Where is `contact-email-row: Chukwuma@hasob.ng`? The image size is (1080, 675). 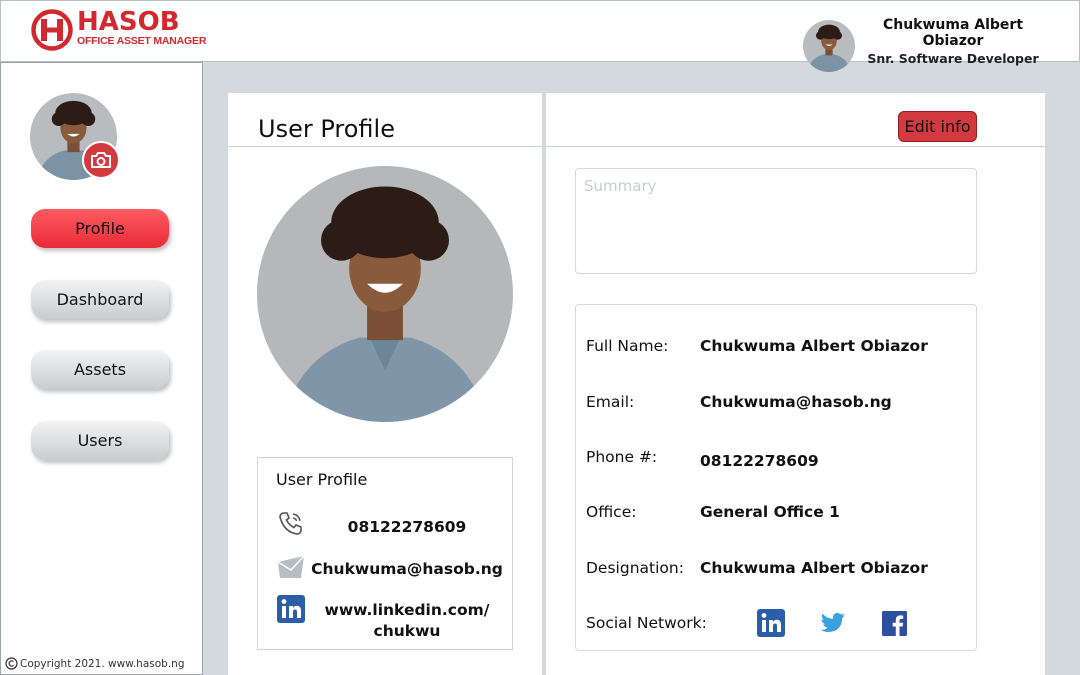
contact-email-row: Chukwuma@hasob.ng is located at coordinates (385, 567).